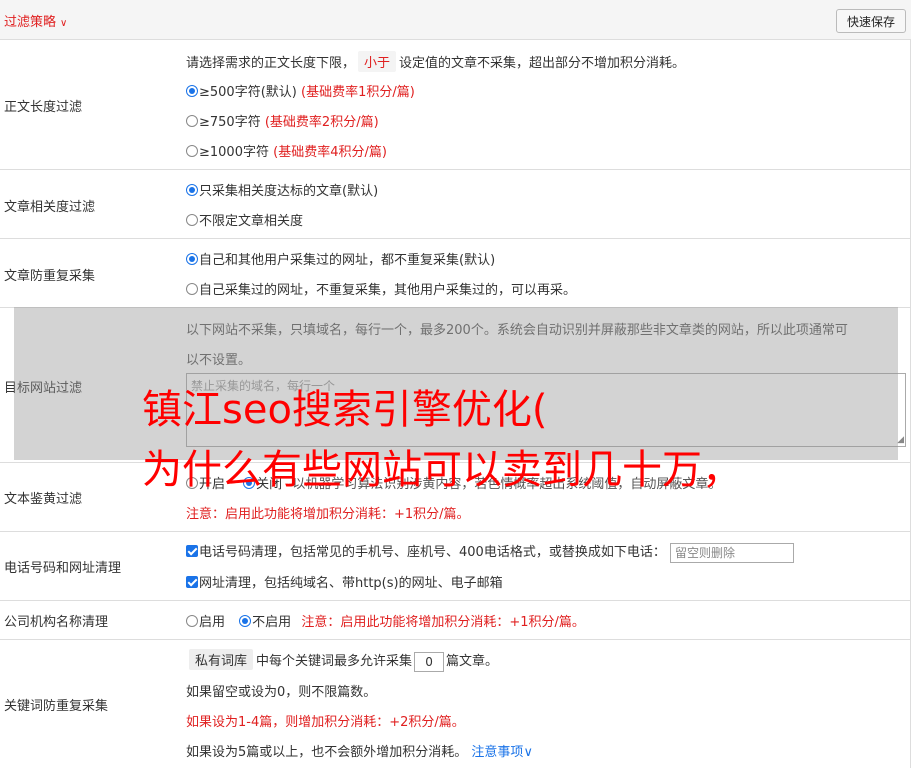  I want to click on option-label: 网址清理，包括纯域名、带http(s)的网址、电子邮箱, so click(351, 583).